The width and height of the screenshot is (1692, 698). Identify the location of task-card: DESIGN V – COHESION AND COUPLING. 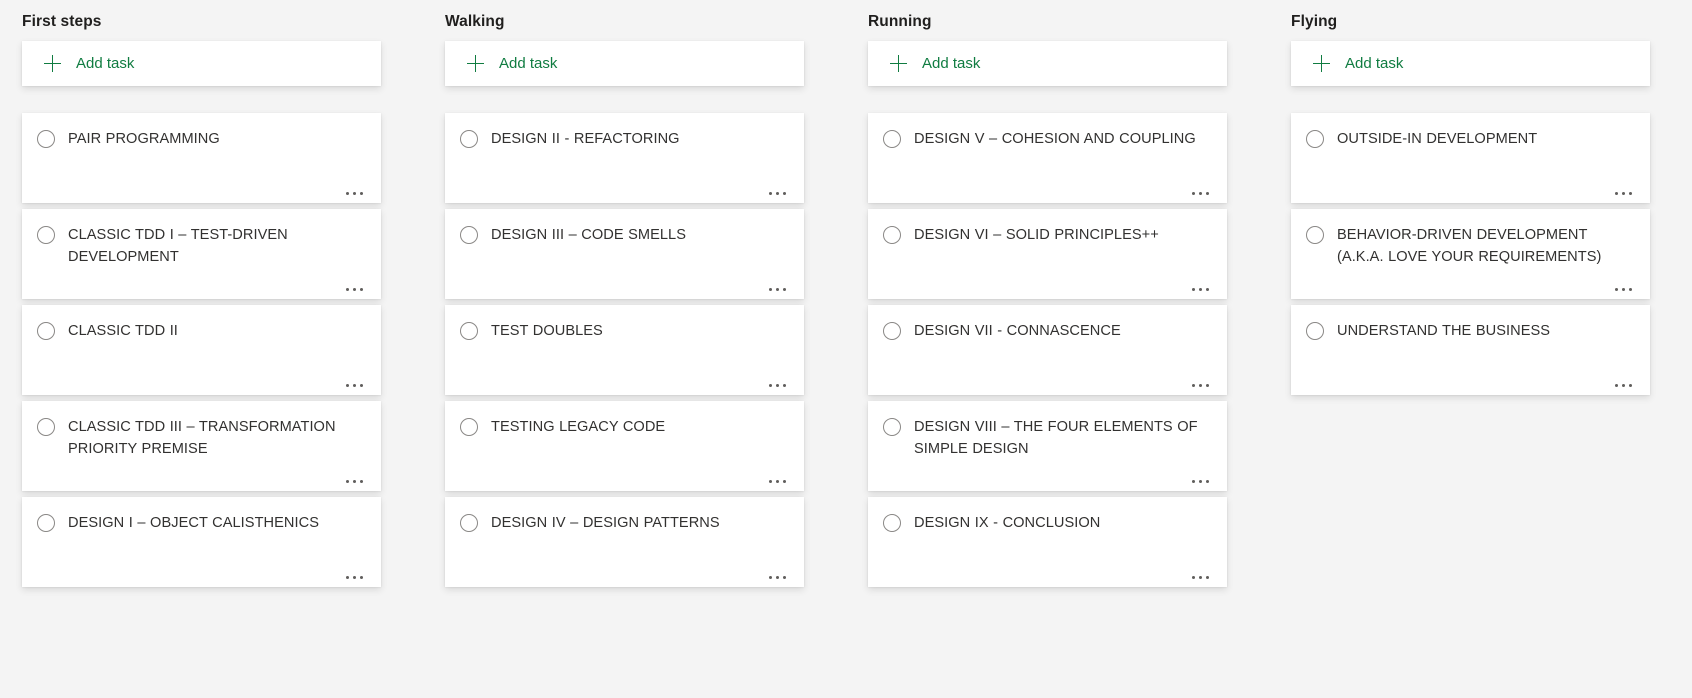
(1047, 158).